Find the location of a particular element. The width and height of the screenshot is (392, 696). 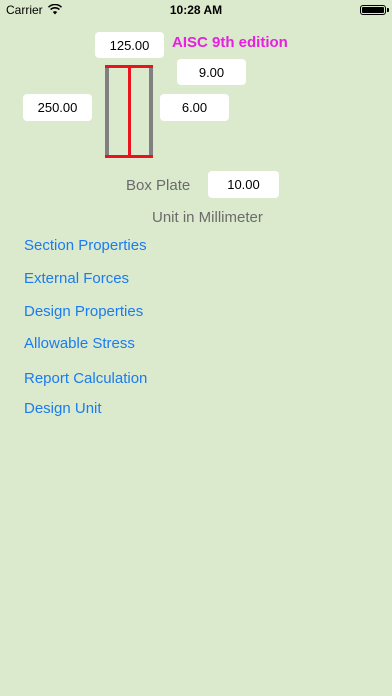

web-thickness-input is located at coordinates (194, 107).